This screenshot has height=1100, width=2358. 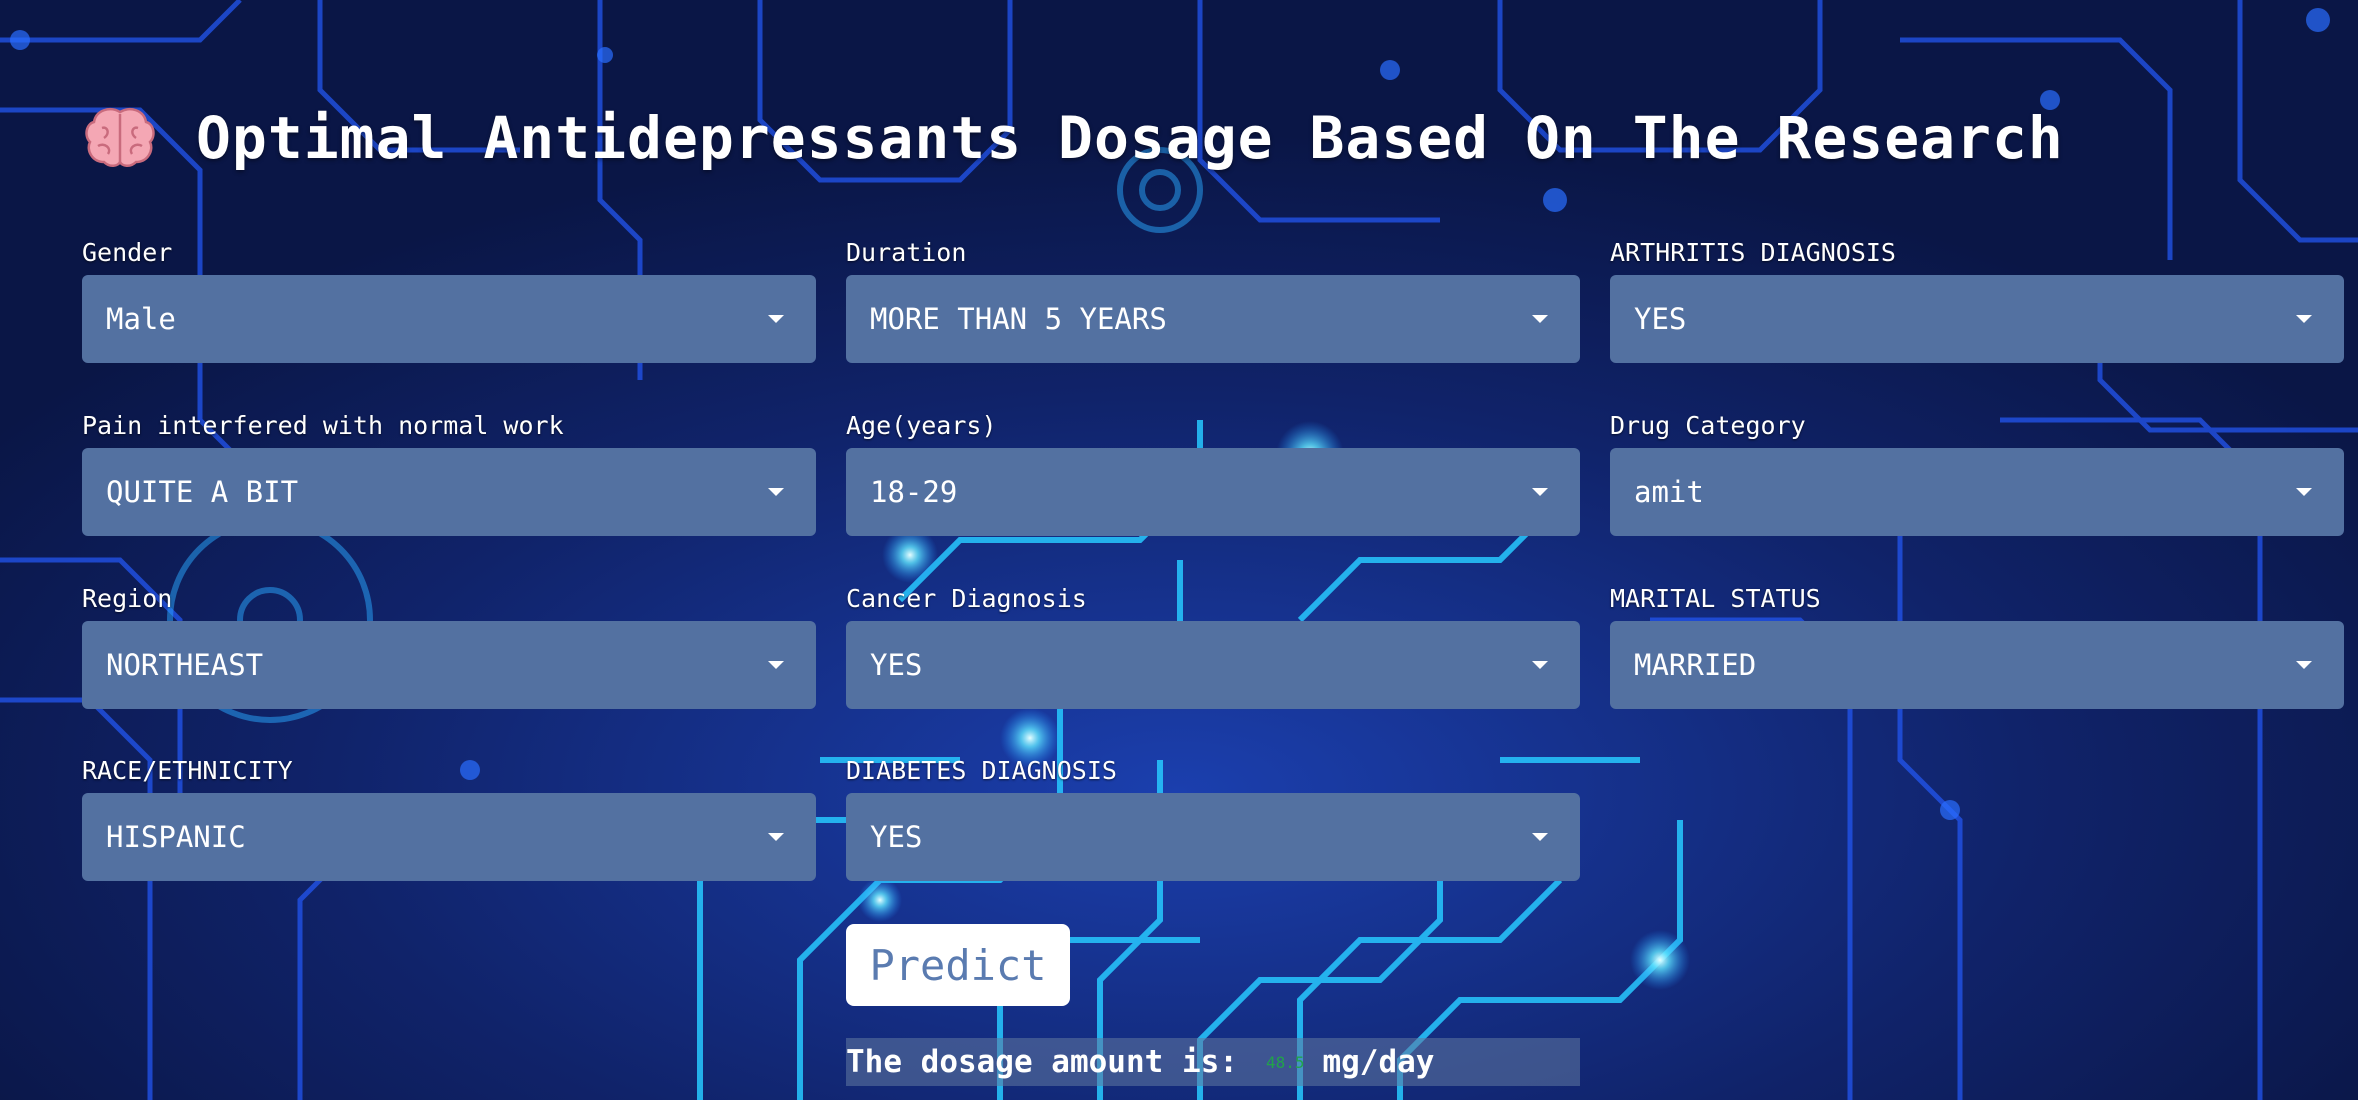 What do you see at coordinates (981, 770) in the screenshot?
I see `diabetes-label: DIABETES DIAGNOSIS` at bounding box center [981, 770].